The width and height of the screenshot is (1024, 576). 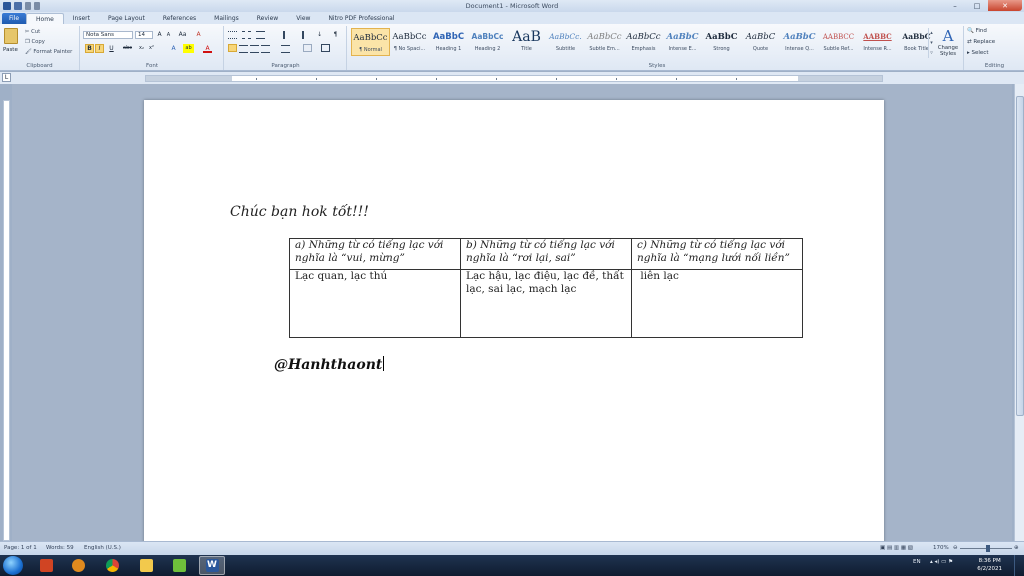 I want to click on styles-group-label: Styles, so click(x=657, y=66).